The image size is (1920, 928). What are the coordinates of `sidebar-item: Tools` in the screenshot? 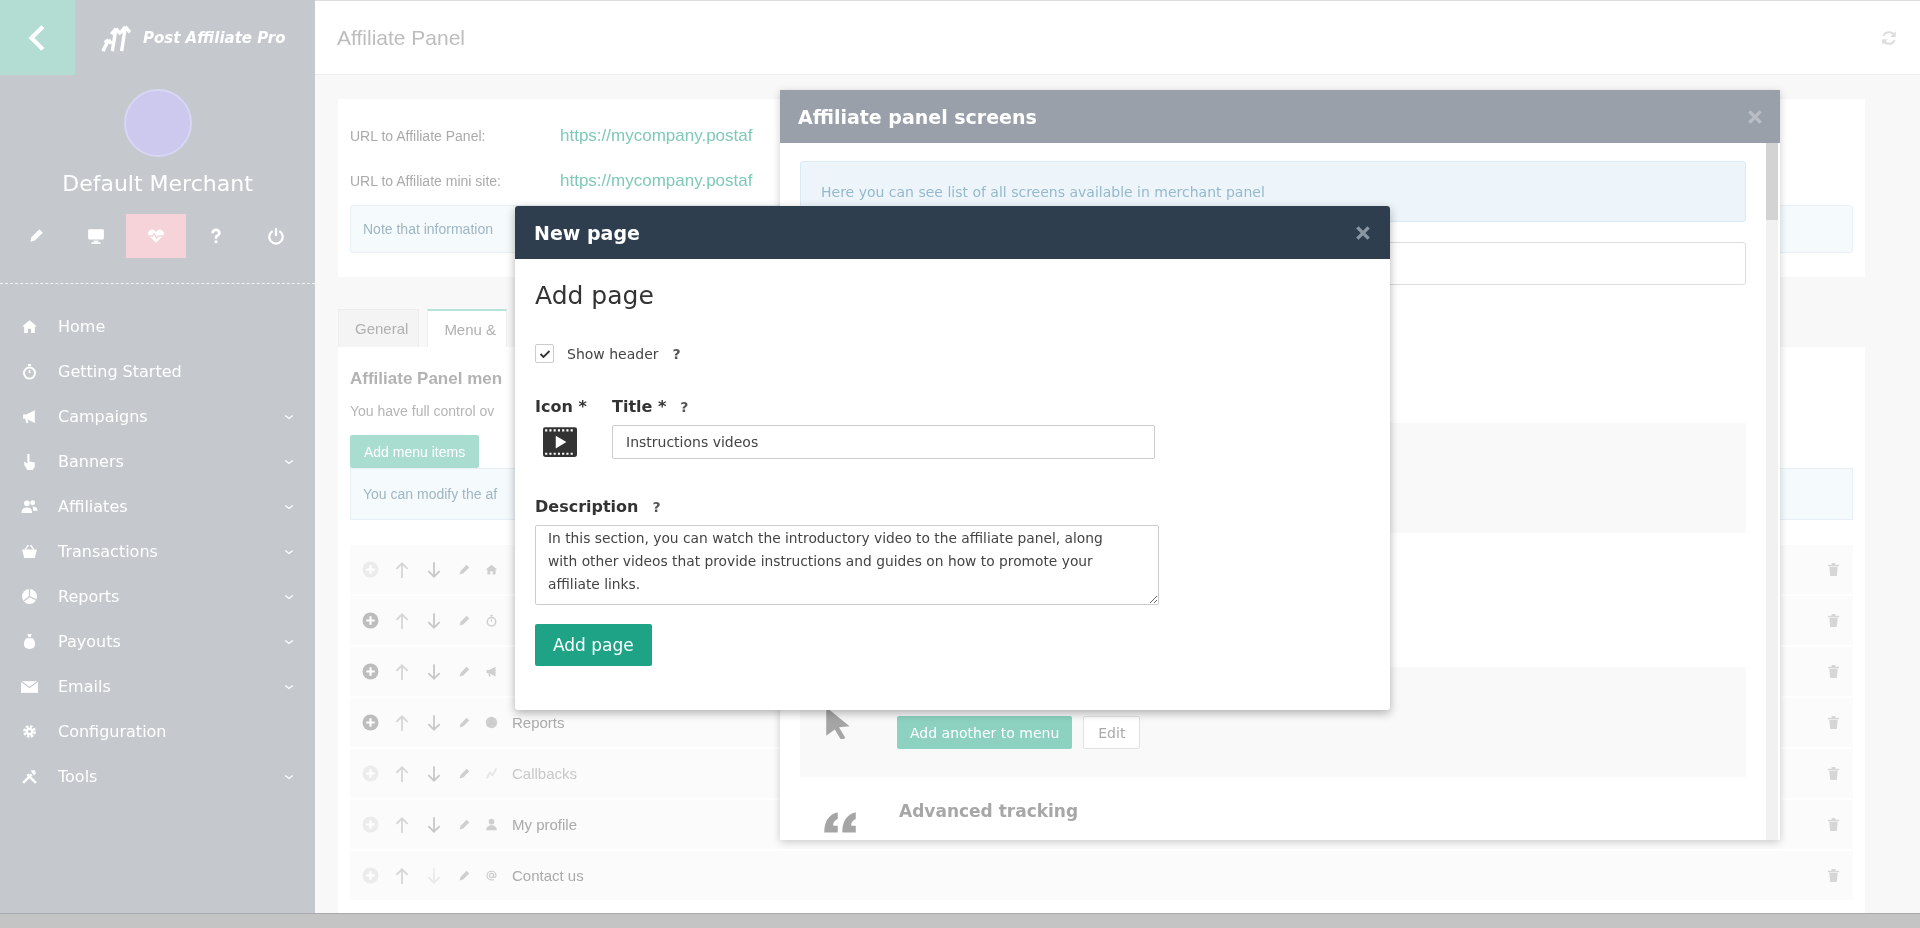 It's located at (157, 776).